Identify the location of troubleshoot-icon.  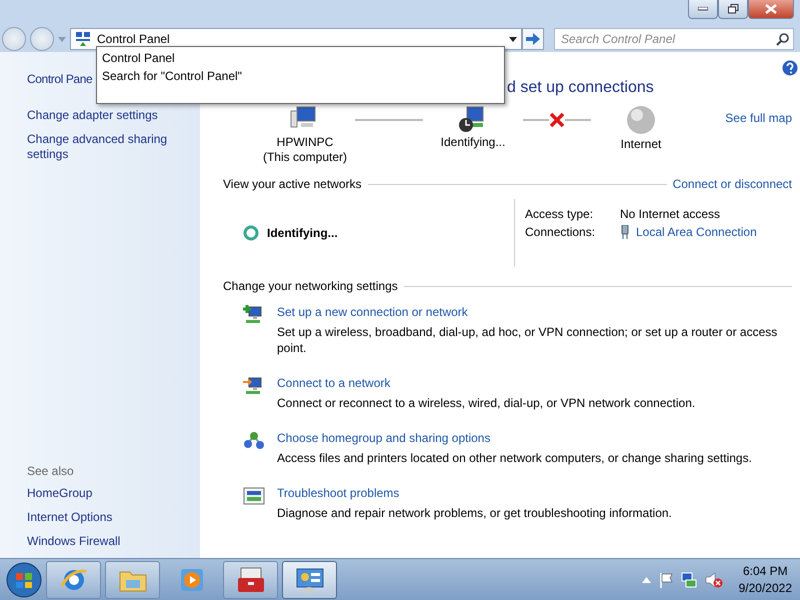
(254, 496).